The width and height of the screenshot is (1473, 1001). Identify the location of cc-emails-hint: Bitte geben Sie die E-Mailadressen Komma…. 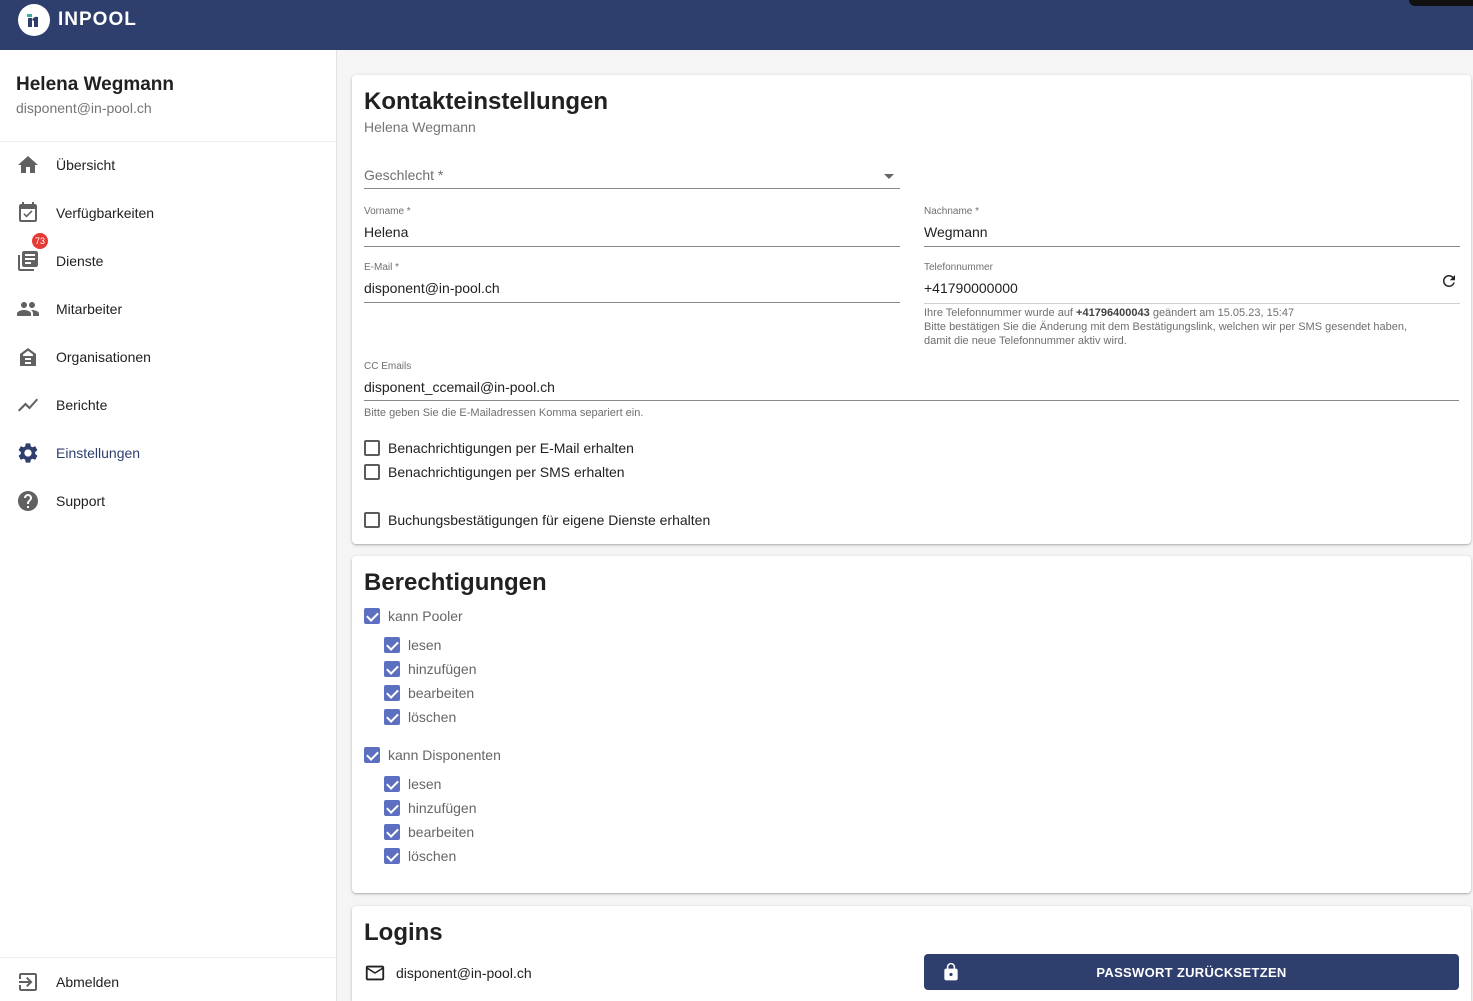
(504, 413).